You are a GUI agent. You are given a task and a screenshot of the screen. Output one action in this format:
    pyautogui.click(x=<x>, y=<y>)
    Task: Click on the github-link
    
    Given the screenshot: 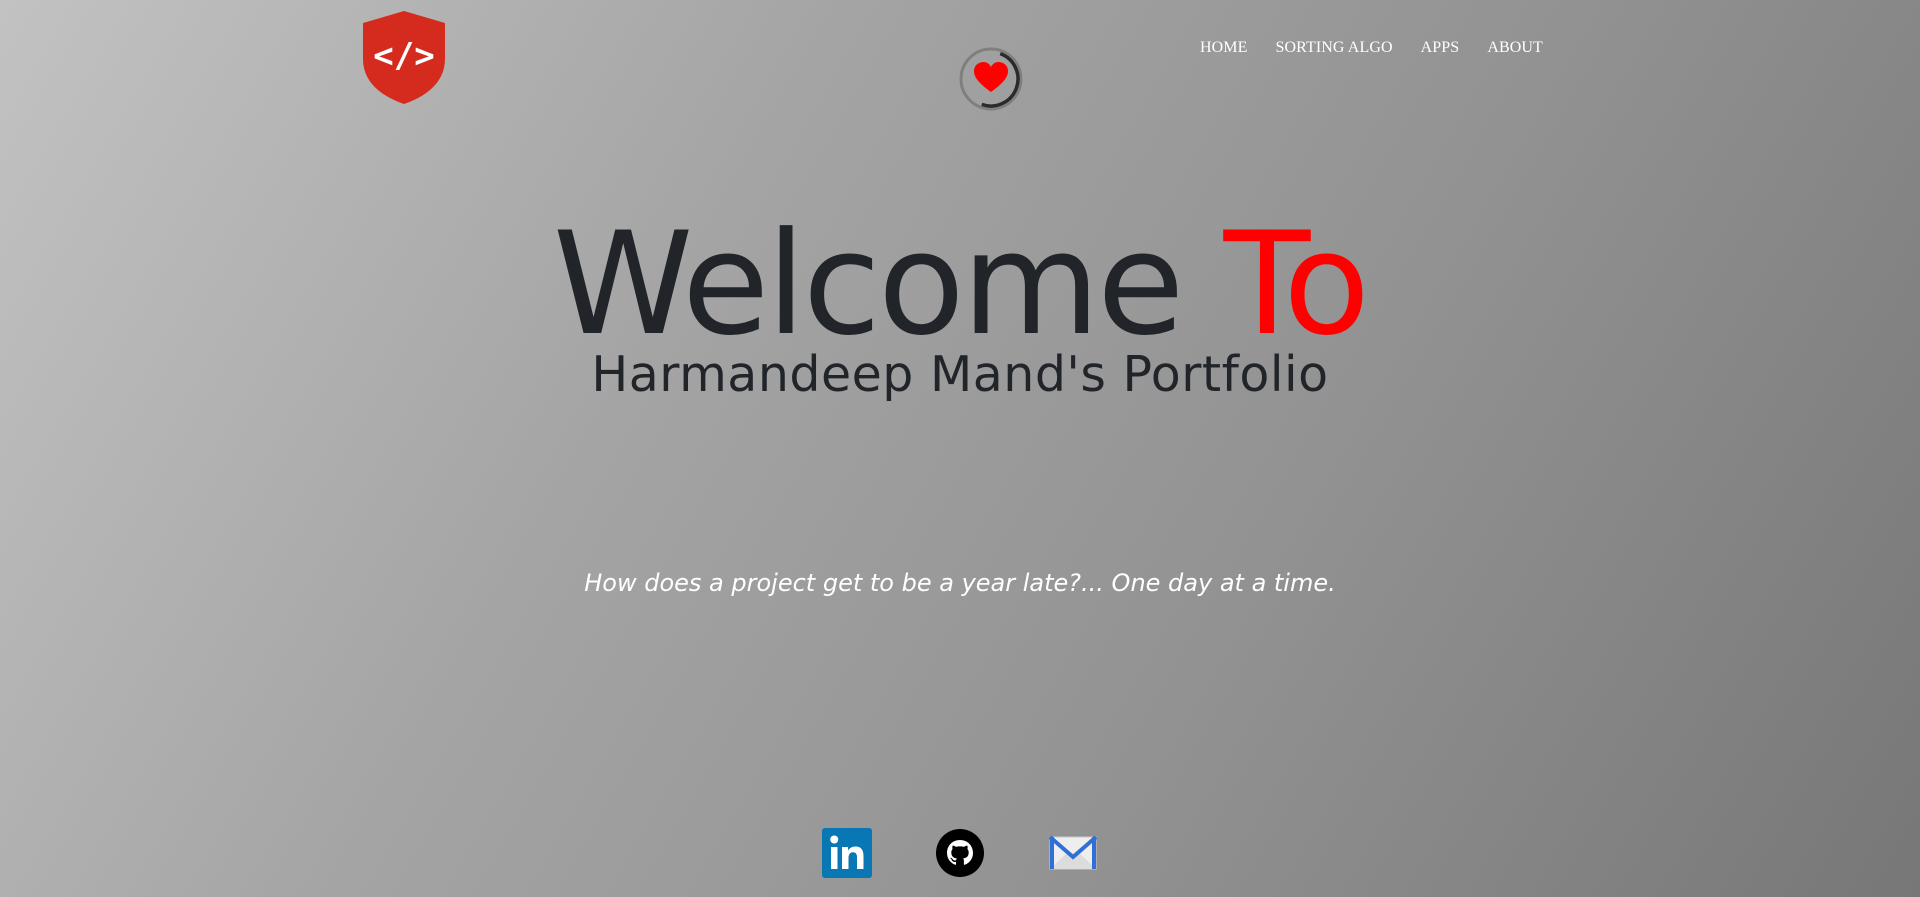 What is the action you would take?
    pyautogui.click(x=960, y=853)
    